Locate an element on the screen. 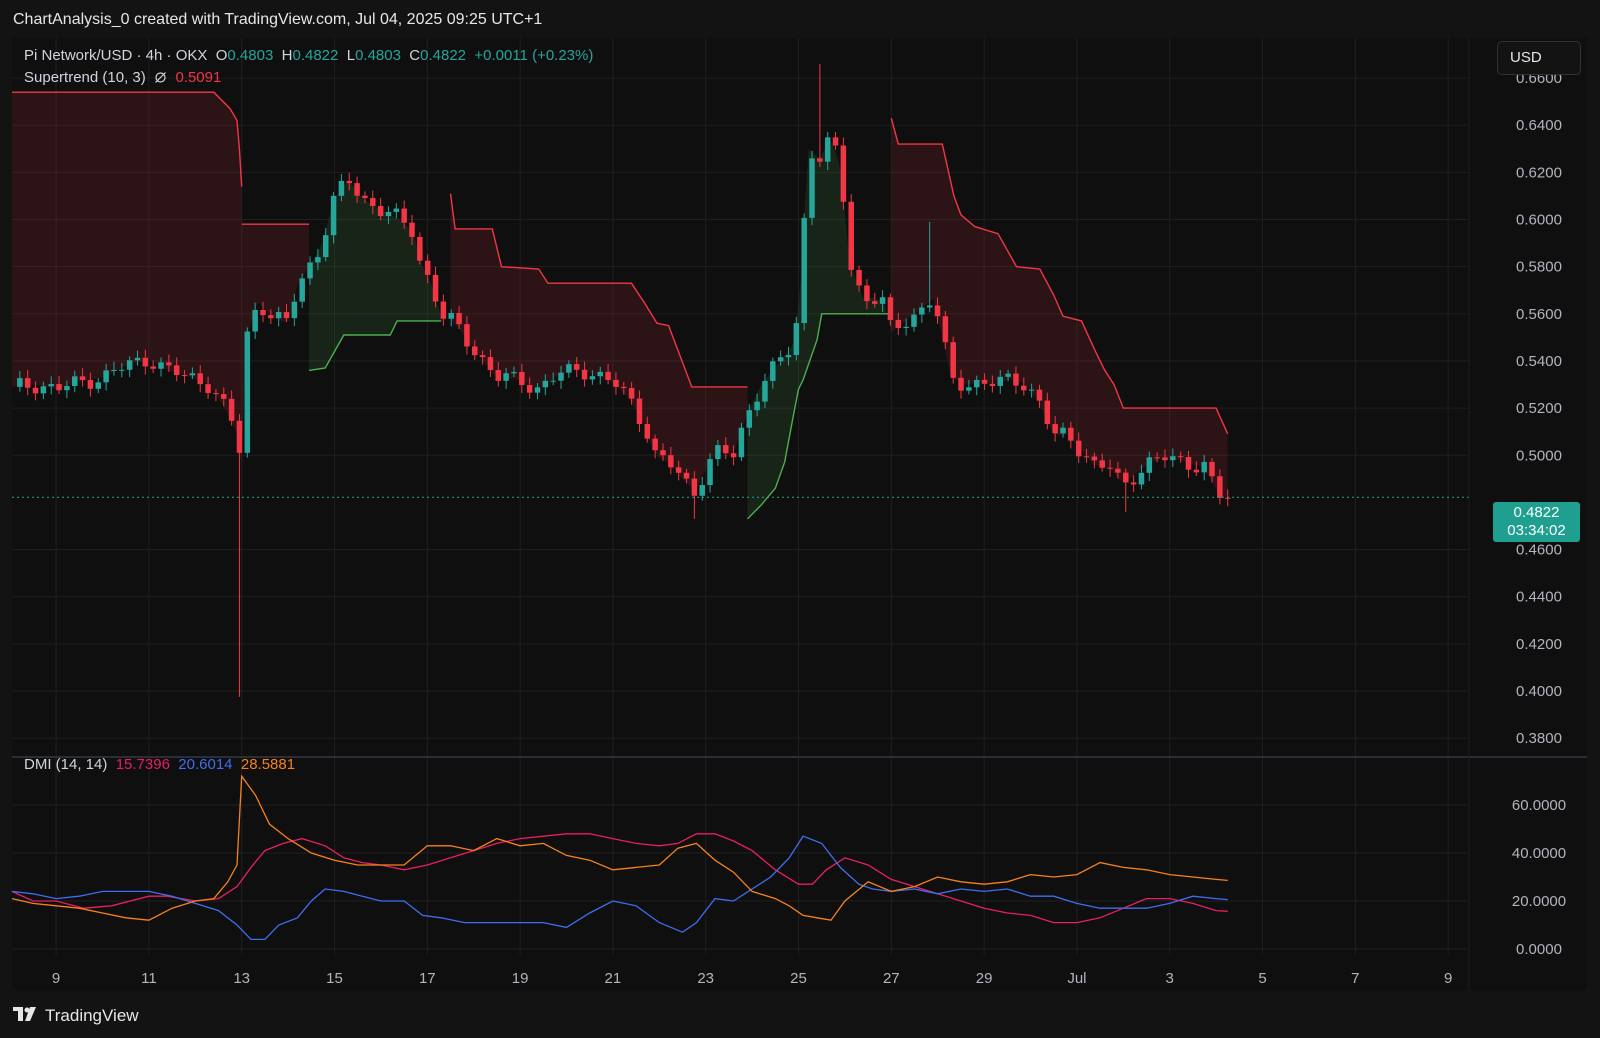 The height and width of the screenshot is (1038, 1600). price-tick-label: 0.5200 is located at coordinates (1539, 408).